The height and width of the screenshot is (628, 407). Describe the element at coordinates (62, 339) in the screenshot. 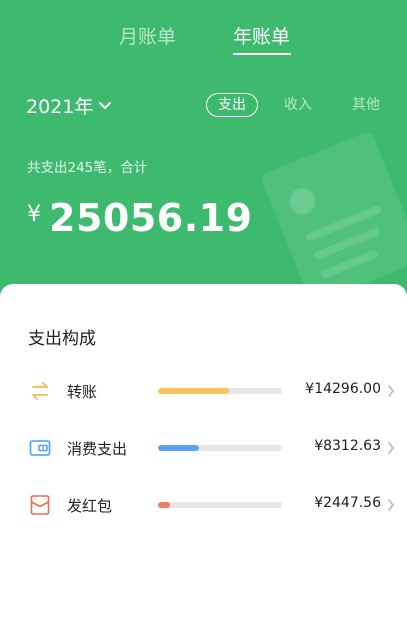

I see `section-title: 支出构成` at that location.